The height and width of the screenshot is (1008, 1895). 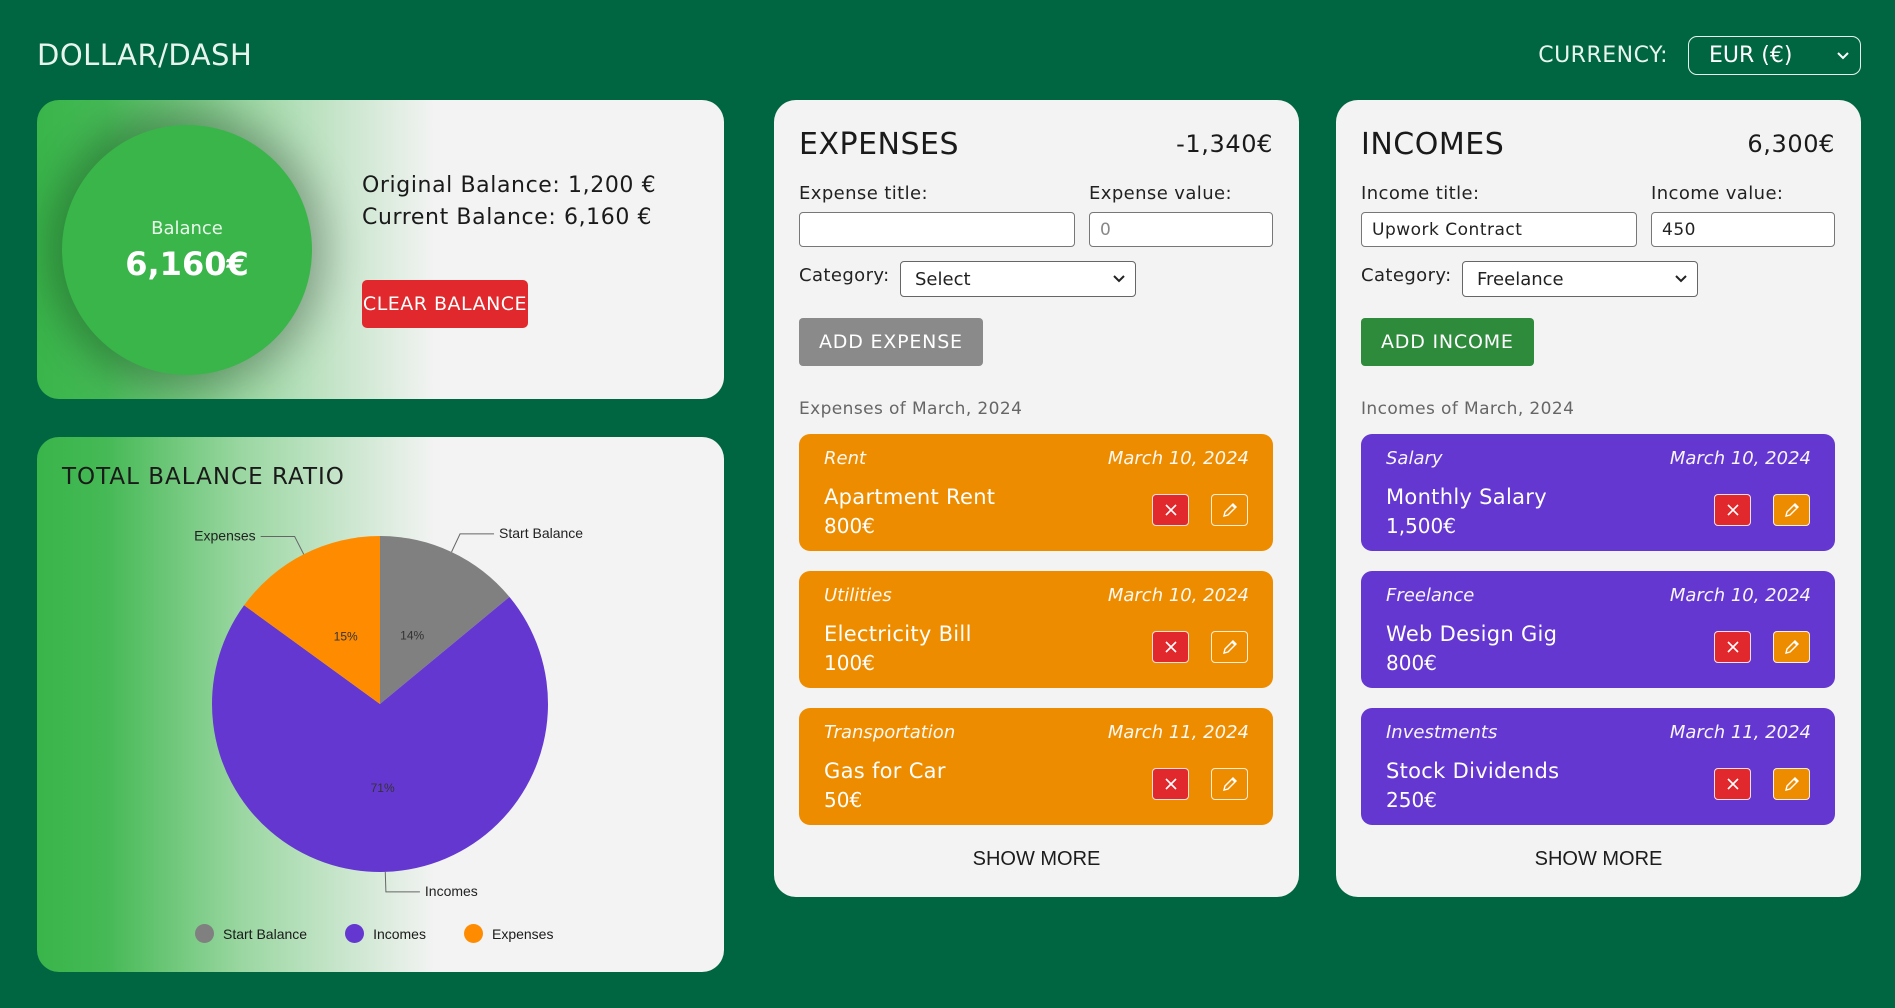 What do you see at coordinates (890, 732) in the screenshot?
I see `item-category: Transportation` at bounding box center [890, 732].